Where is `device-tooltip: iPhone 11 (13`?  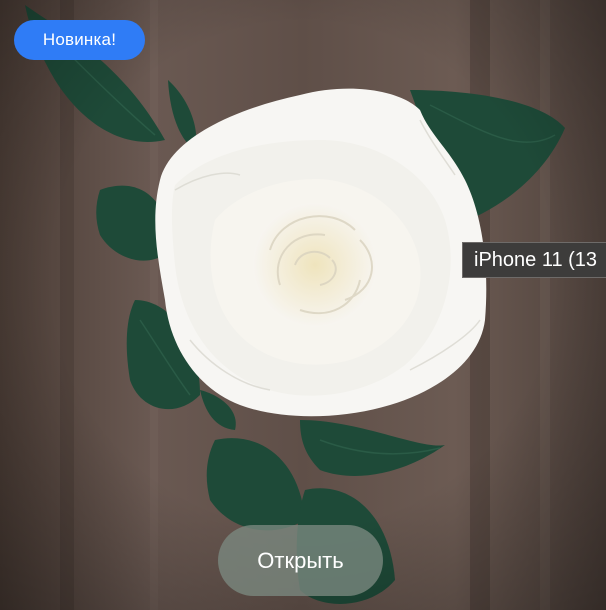
device-tooltip: iPhone 11 (13 is located at coordinates (534, 260).